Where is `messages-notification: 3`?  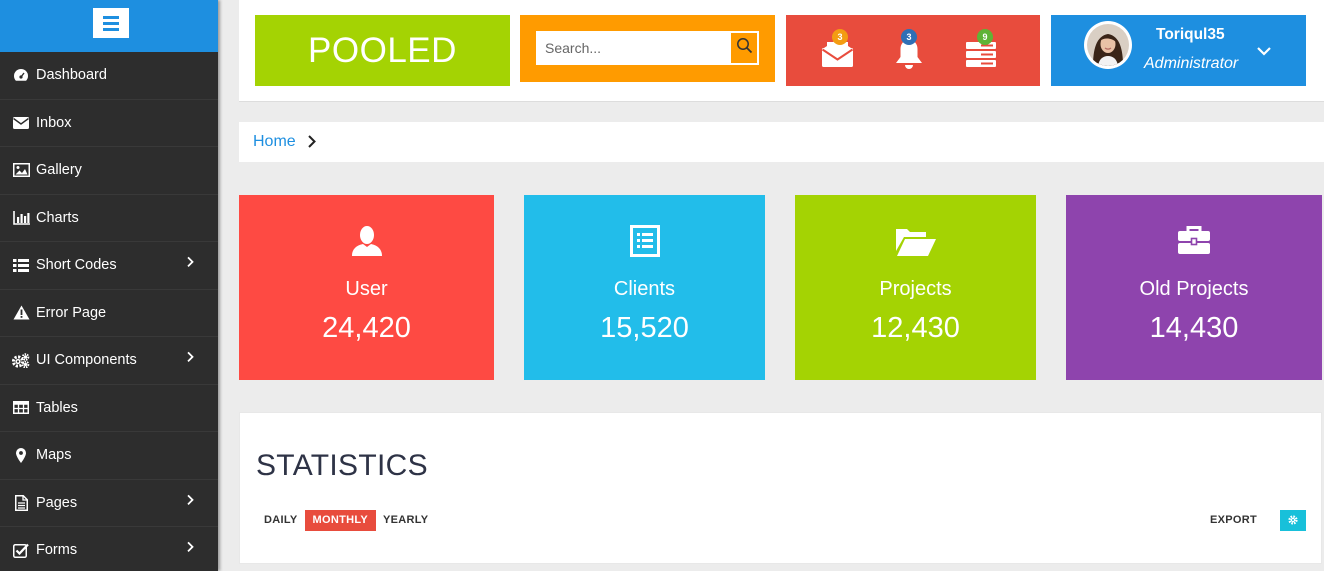
messages-notification: 3 is located at coordinates (837, 51).